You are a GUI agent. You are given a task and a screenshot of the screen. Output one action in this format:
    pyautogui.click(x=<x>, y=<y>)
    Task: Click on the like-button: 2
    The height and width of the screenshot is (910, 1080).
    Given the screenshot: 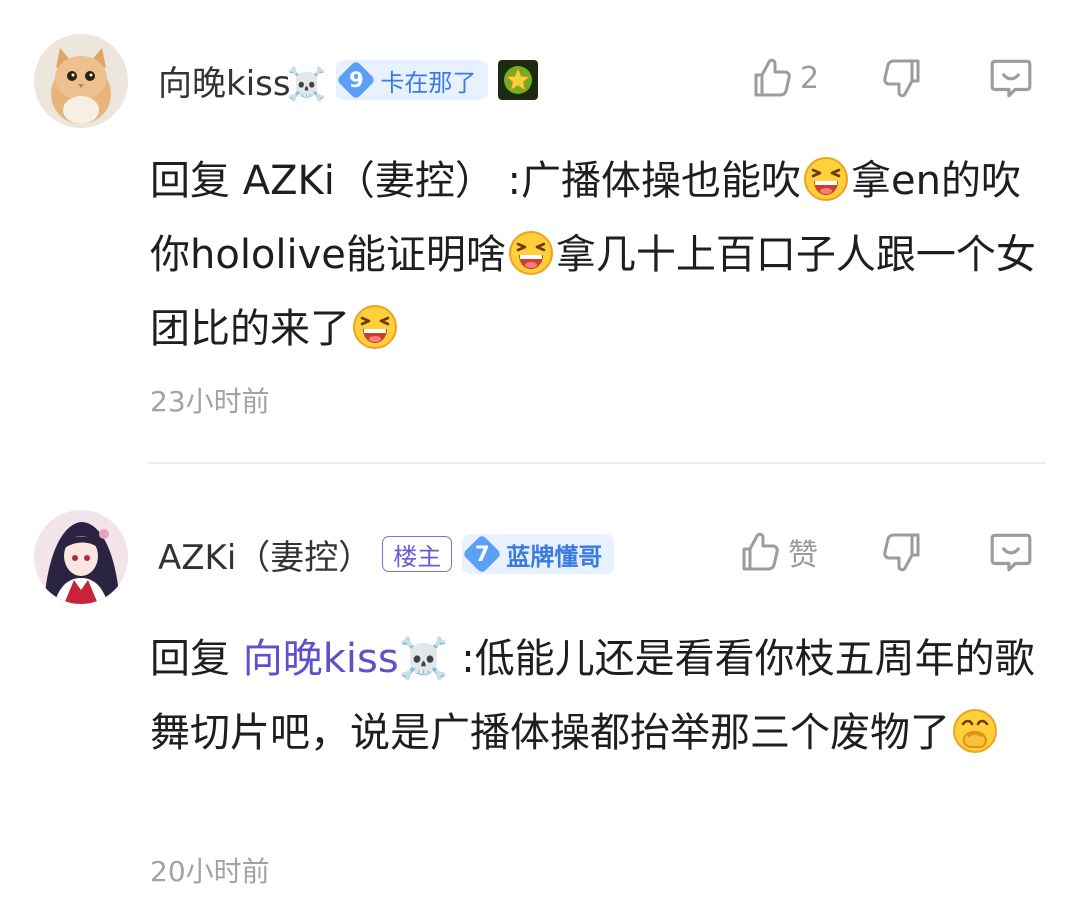 What is the action you would take?
    pyautogui.click(x=784, y=78)
    